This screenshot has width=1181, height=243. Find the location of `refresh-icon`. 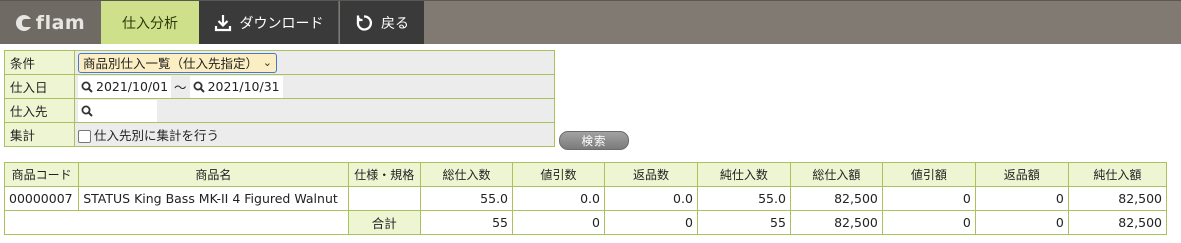

refresh-icon is located at coordinates (364, 23).